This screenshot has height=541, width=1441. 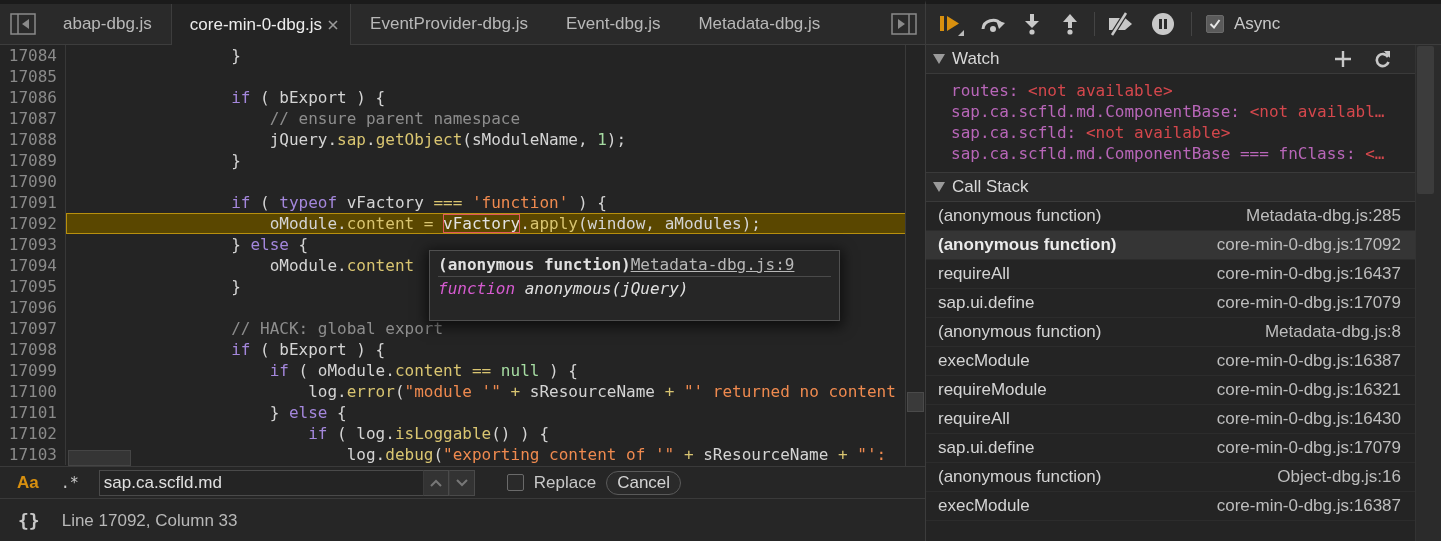 I want to click on frame-location: core-min-0-dbg.js:16430, so click(x=1308, y=419).